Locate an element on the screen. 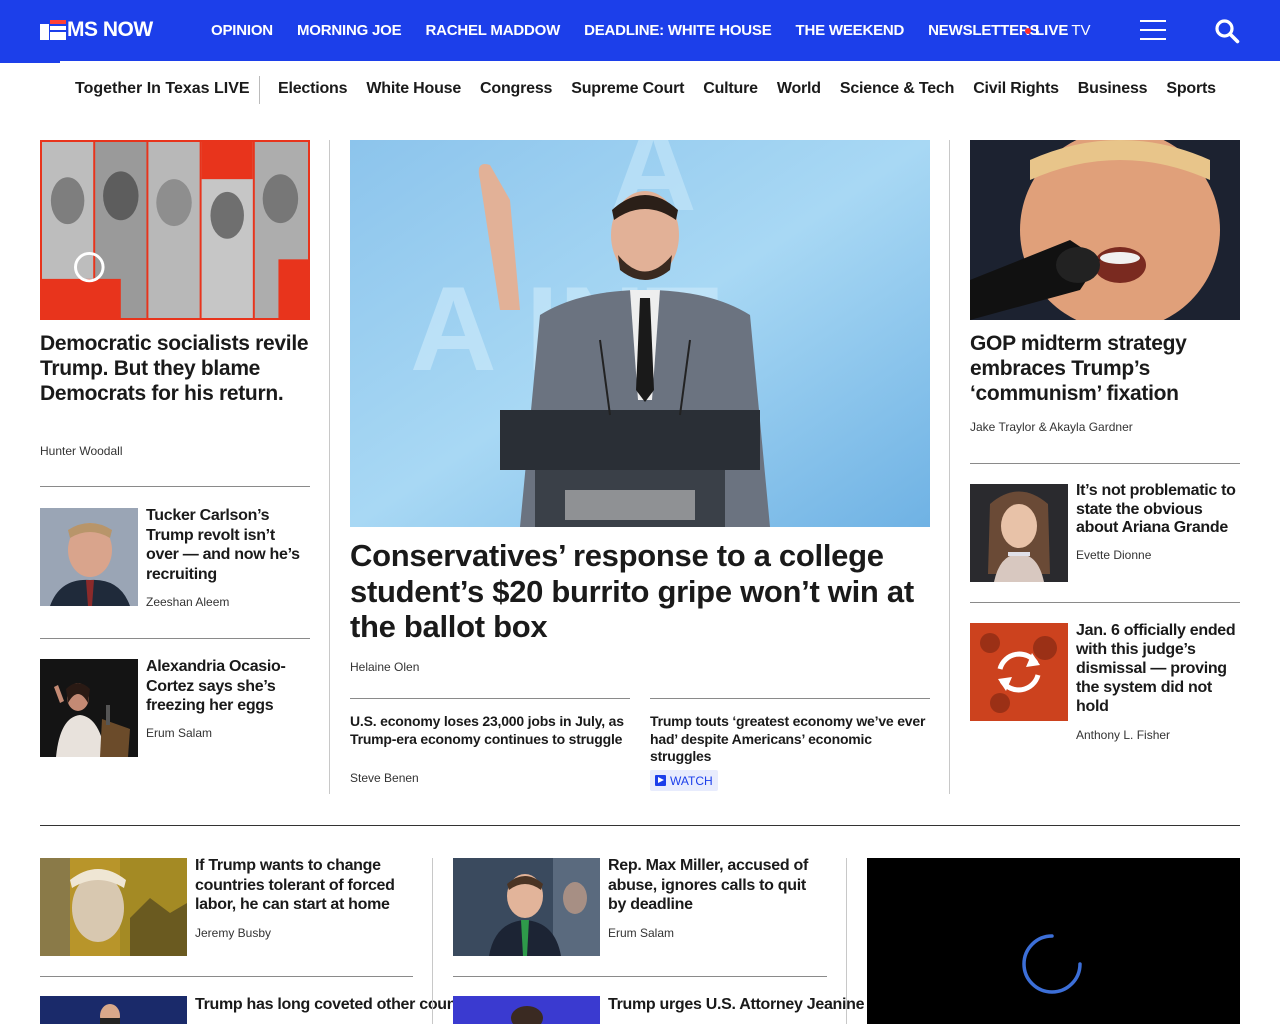  bottom-col1-item-1-byline: Jeremy Busby is located at coordinates (233, 933).